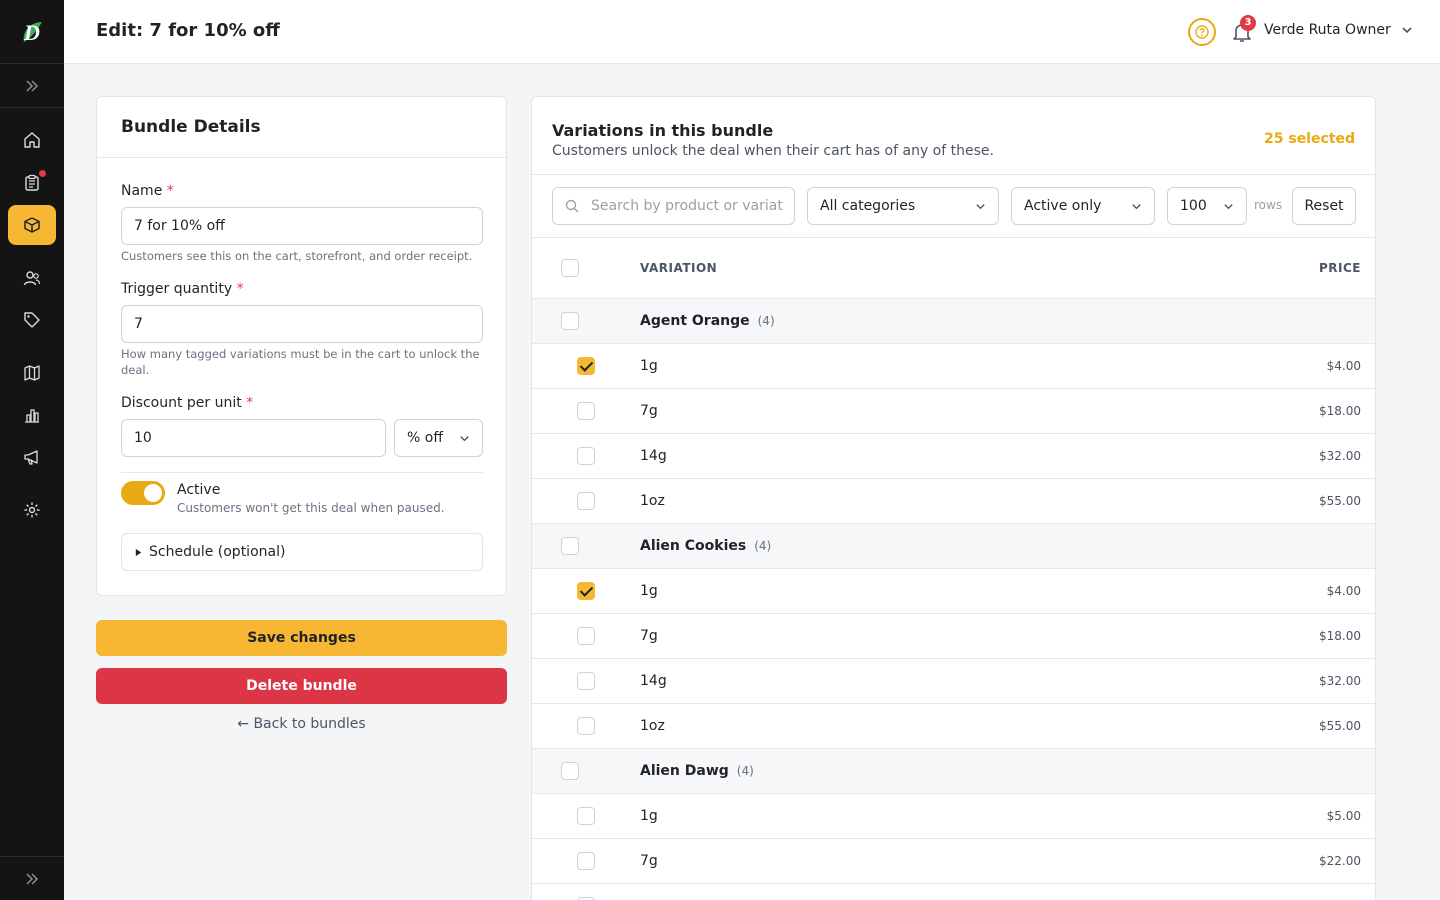 The height and width of the screenshot is (900, 1440). What do you see at coordinates (1339, 268) in the screenshot?
I see `column-price: PRICE` at bounding box center [1339, 268].